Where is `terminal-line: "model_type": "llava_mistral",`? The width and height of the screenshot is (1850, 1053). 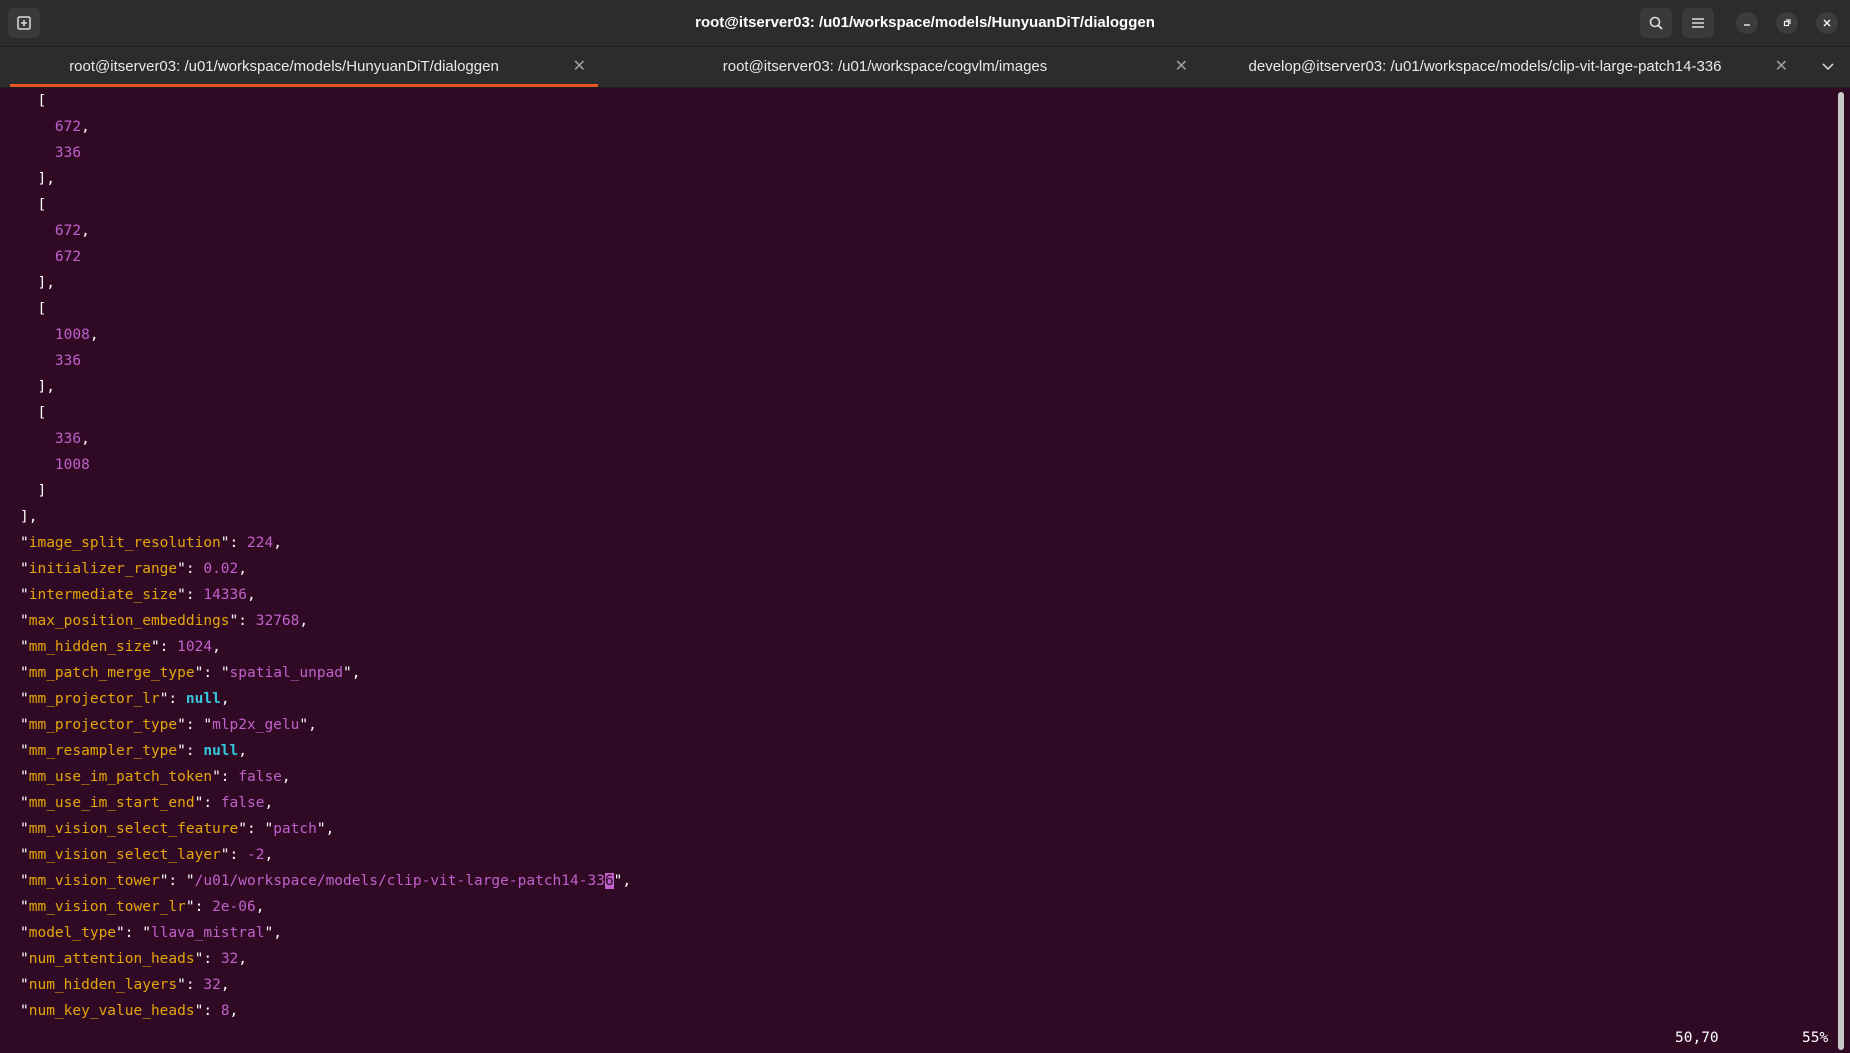
terminal-line: "model_type": "llava_mistral", is located at coordinates (151, 933).